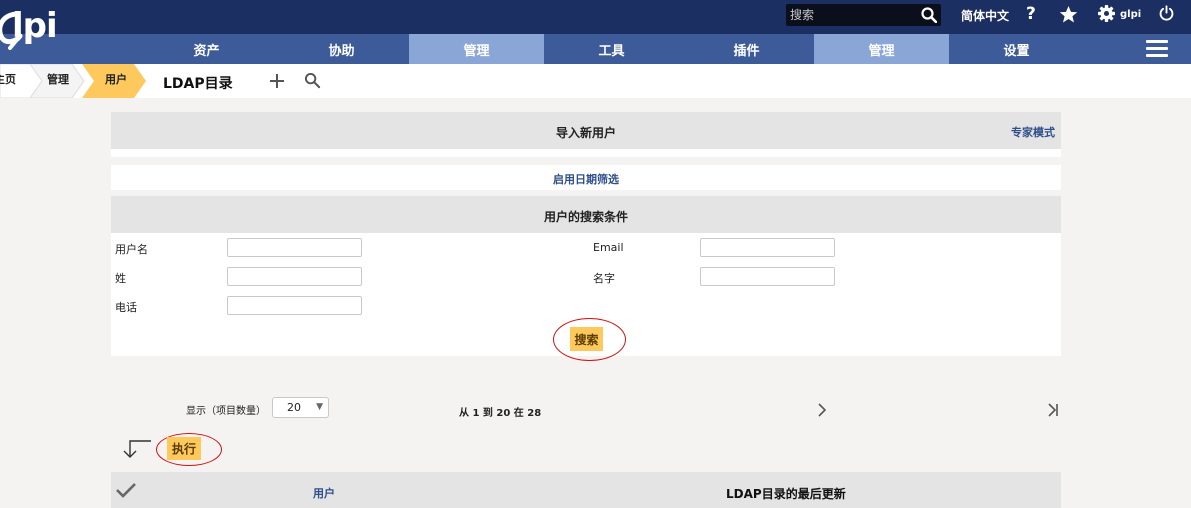 This screenshot has height=508, width=1191. What do you see at coordinates (294, 305) in the screenshot?
I see `phone-field` at bounding box center [294, 305].